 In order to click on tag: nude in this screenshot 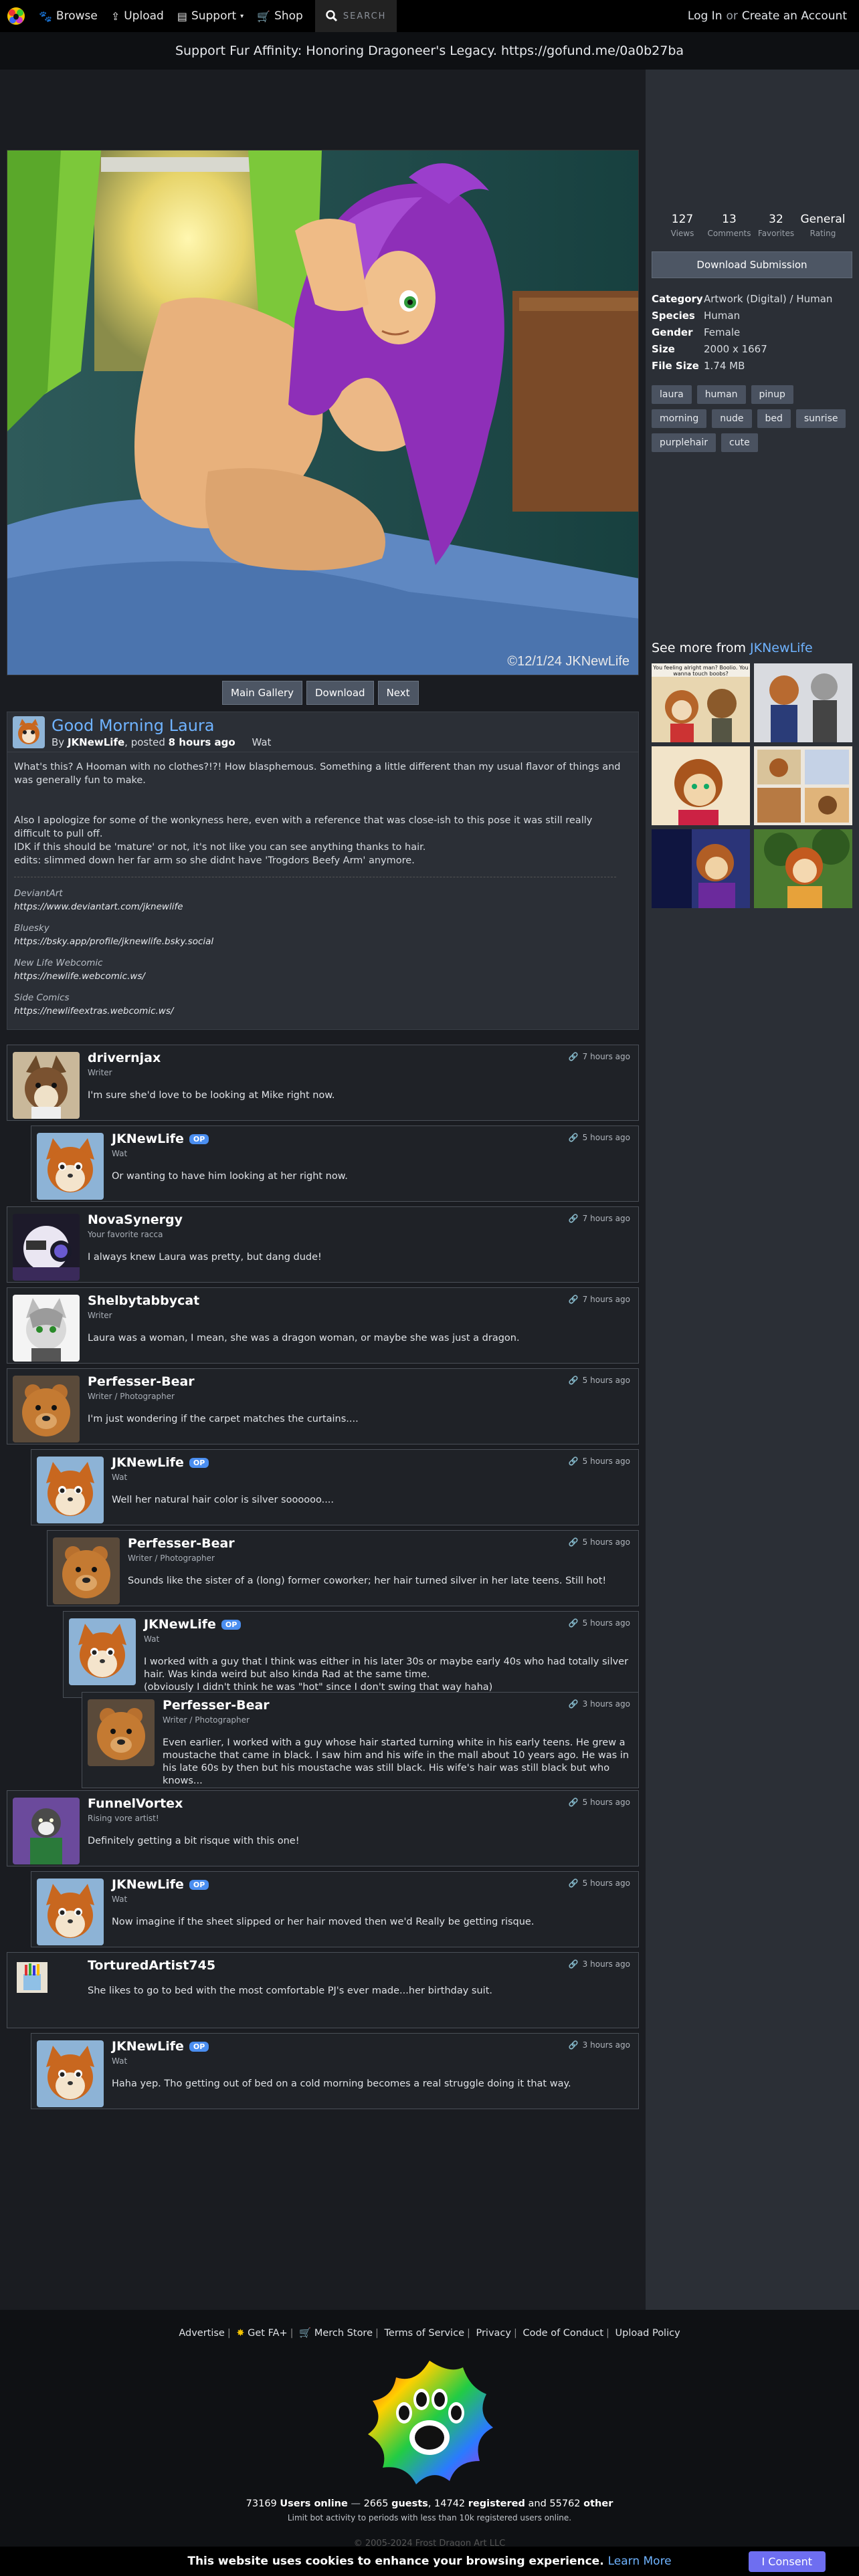, I will do `click(732, 418)`.